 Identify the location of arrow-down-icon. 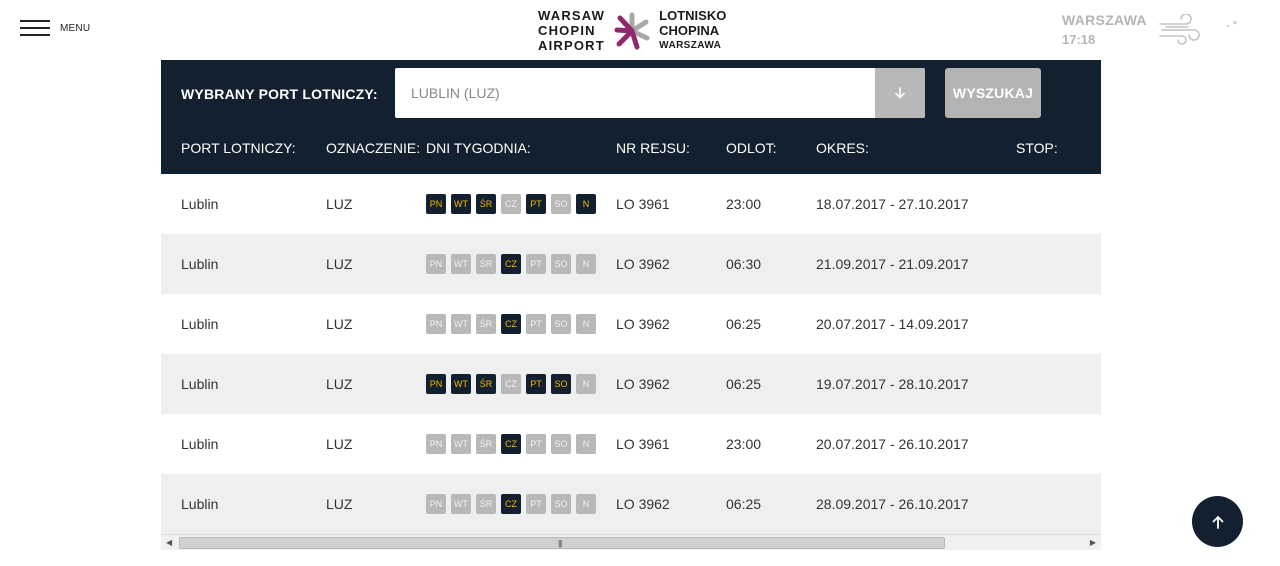
(900, 93).